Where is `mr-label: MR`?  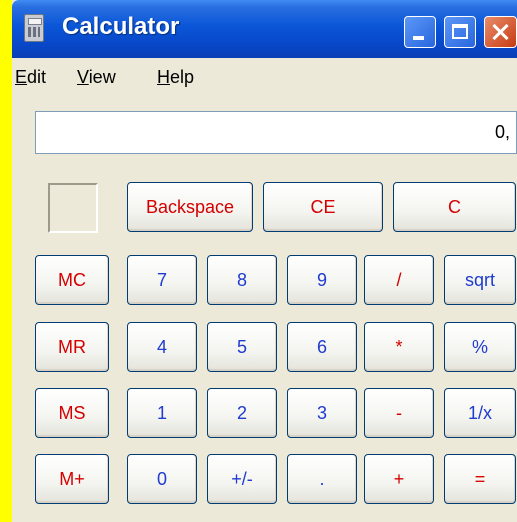
mr-label: MR is located at coordinates (72, 347).